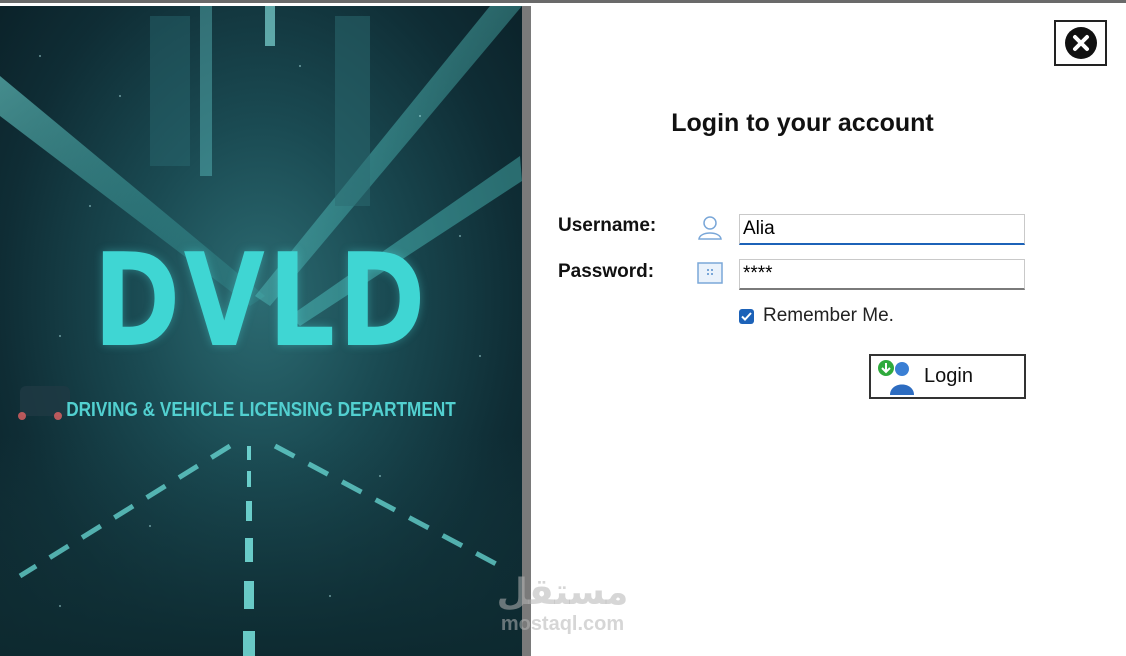 The width and height of the screenshot is (1126, 656). What do you see at coordinates (710, 275) in the screenshot?
I see `keypad-icon` at bounding box center [710, 275].